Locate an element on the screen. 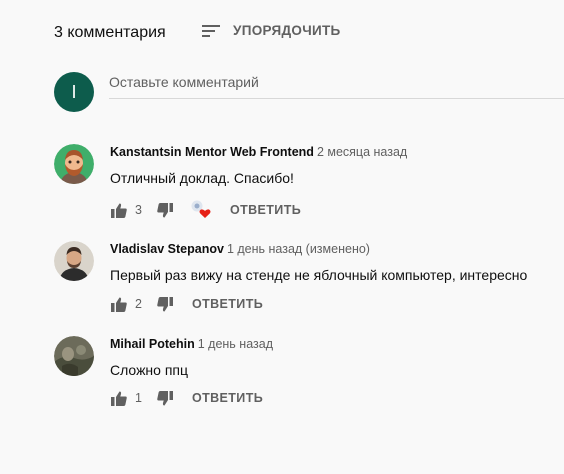  sort-button: УПОРЯДОЧИТЬ is located at coordinates (271, 30).